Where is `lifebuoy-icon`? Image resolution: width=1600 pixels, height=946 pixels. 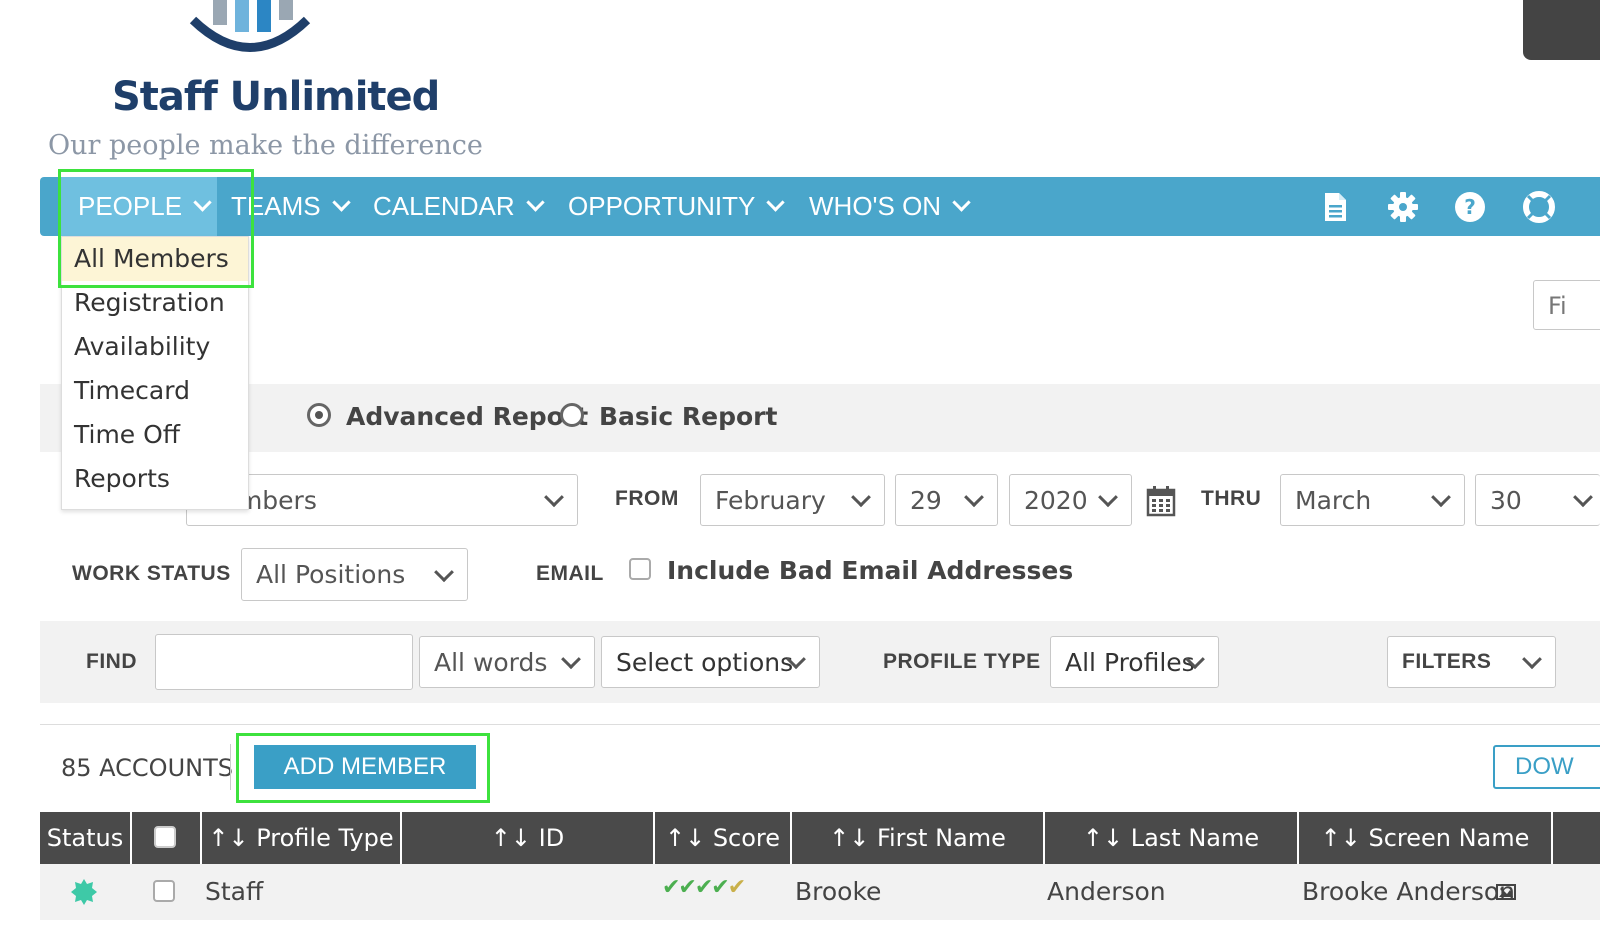
lifebuoy-icon is located at coordinates (1539, 207).